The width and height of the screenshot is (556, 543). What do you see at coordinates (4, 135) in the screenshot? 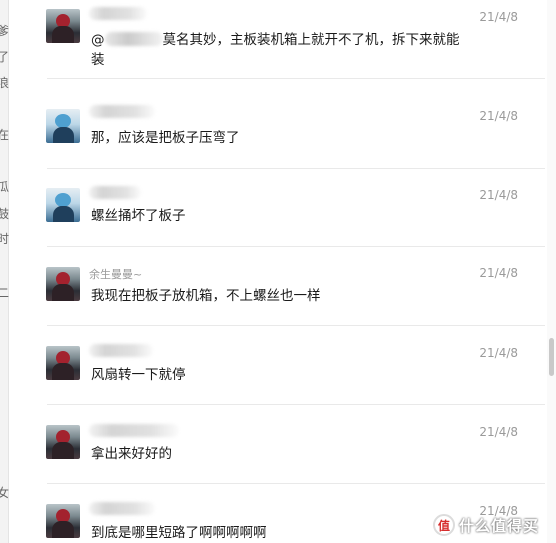
I see `left-edge-fragment: 在` at bounding box center [4, 135].